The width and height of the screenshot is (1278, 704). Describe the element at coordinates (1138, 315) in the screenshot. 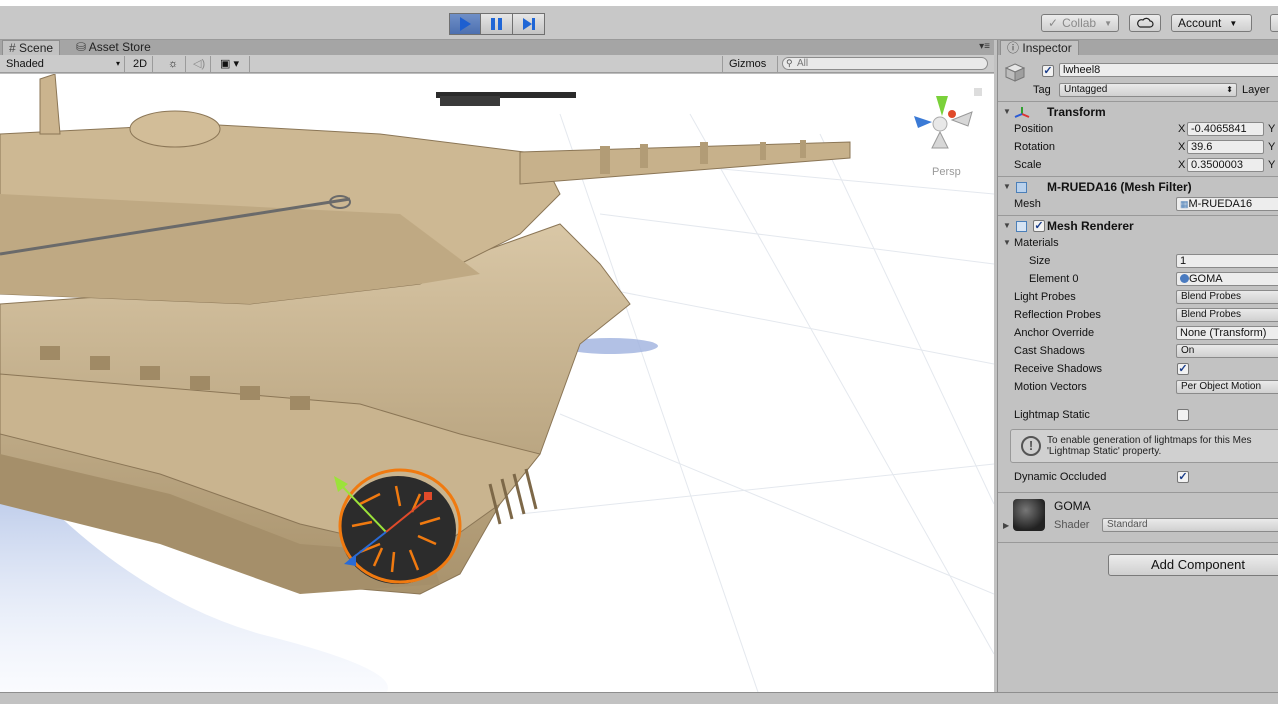

I see `reflection-probes-row: Reflection Probes Blend Probes` at that location.